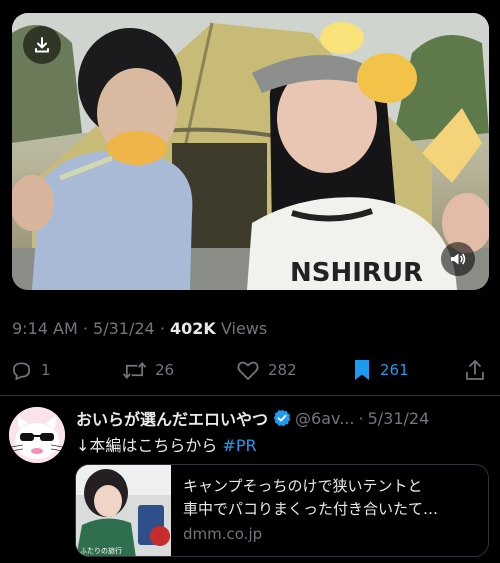 Image resolution: width=500 pixels, height=563 pixels. I want to click on share-button, so click(475, 370).